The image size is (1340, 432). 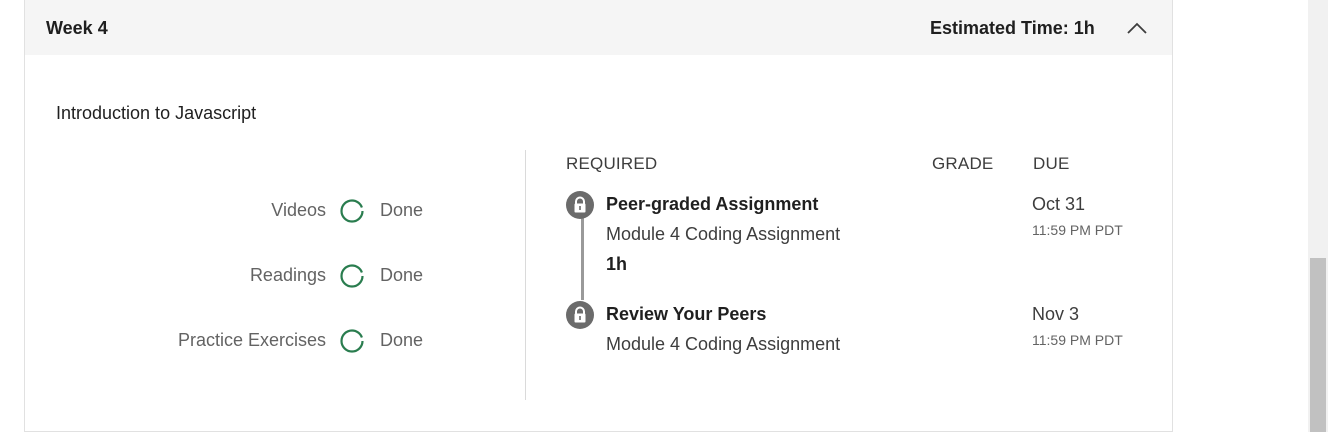 I want to click on column-header-grade: GRADE, so click(x=963, y=163).